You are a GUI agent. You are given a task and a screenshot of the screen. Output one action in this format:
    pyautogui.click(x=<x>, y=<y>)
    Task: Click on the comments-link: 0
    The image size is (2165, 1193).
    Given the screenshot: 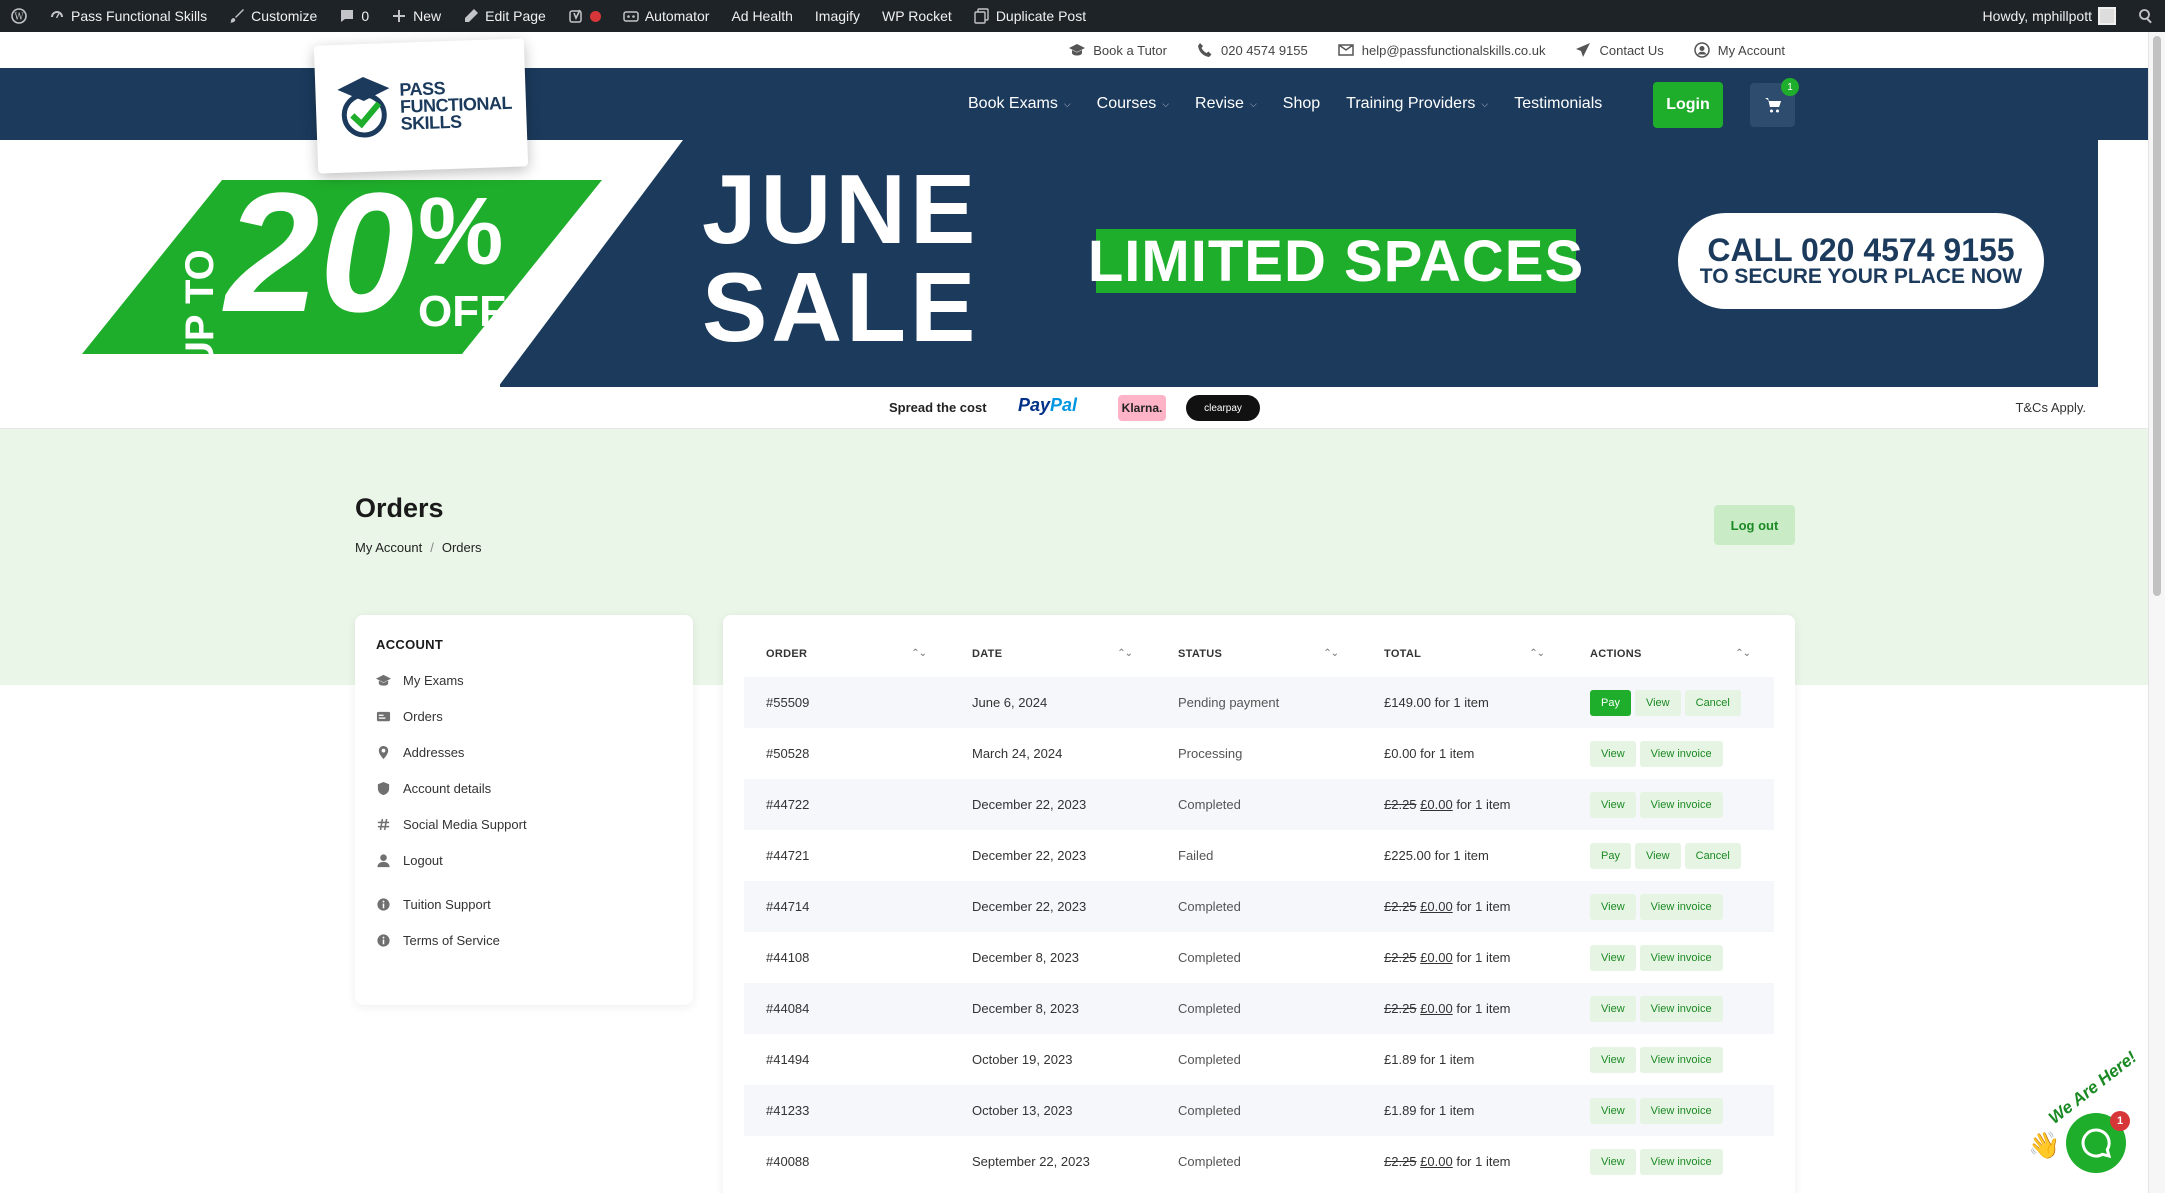 What is the action you would take?
    pyautogui.click(x=354, y=16)
    